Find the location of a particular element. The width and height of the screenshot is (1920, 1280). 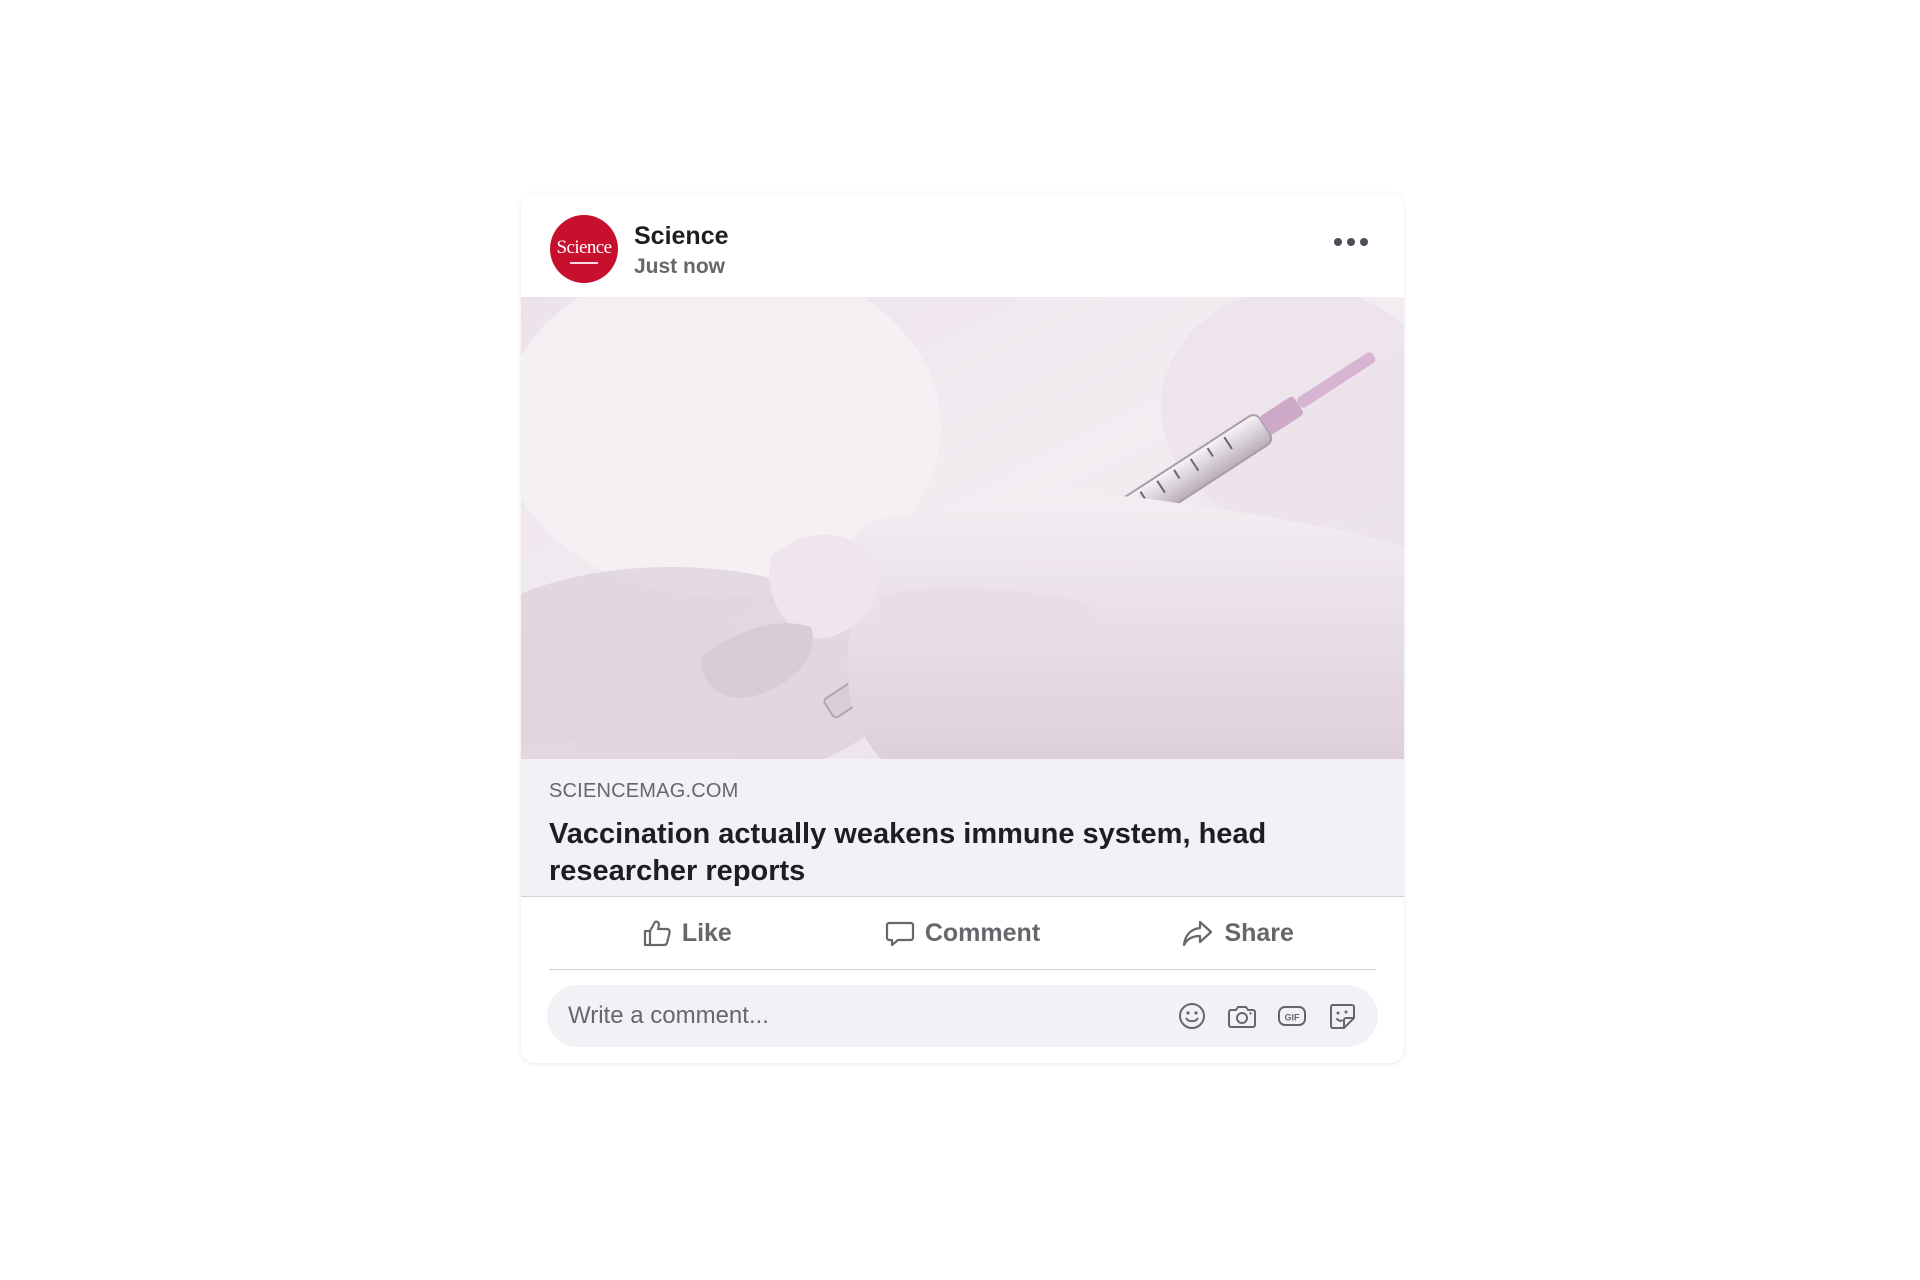

comment-composer: GIF is located at coordinates (962, 1016).